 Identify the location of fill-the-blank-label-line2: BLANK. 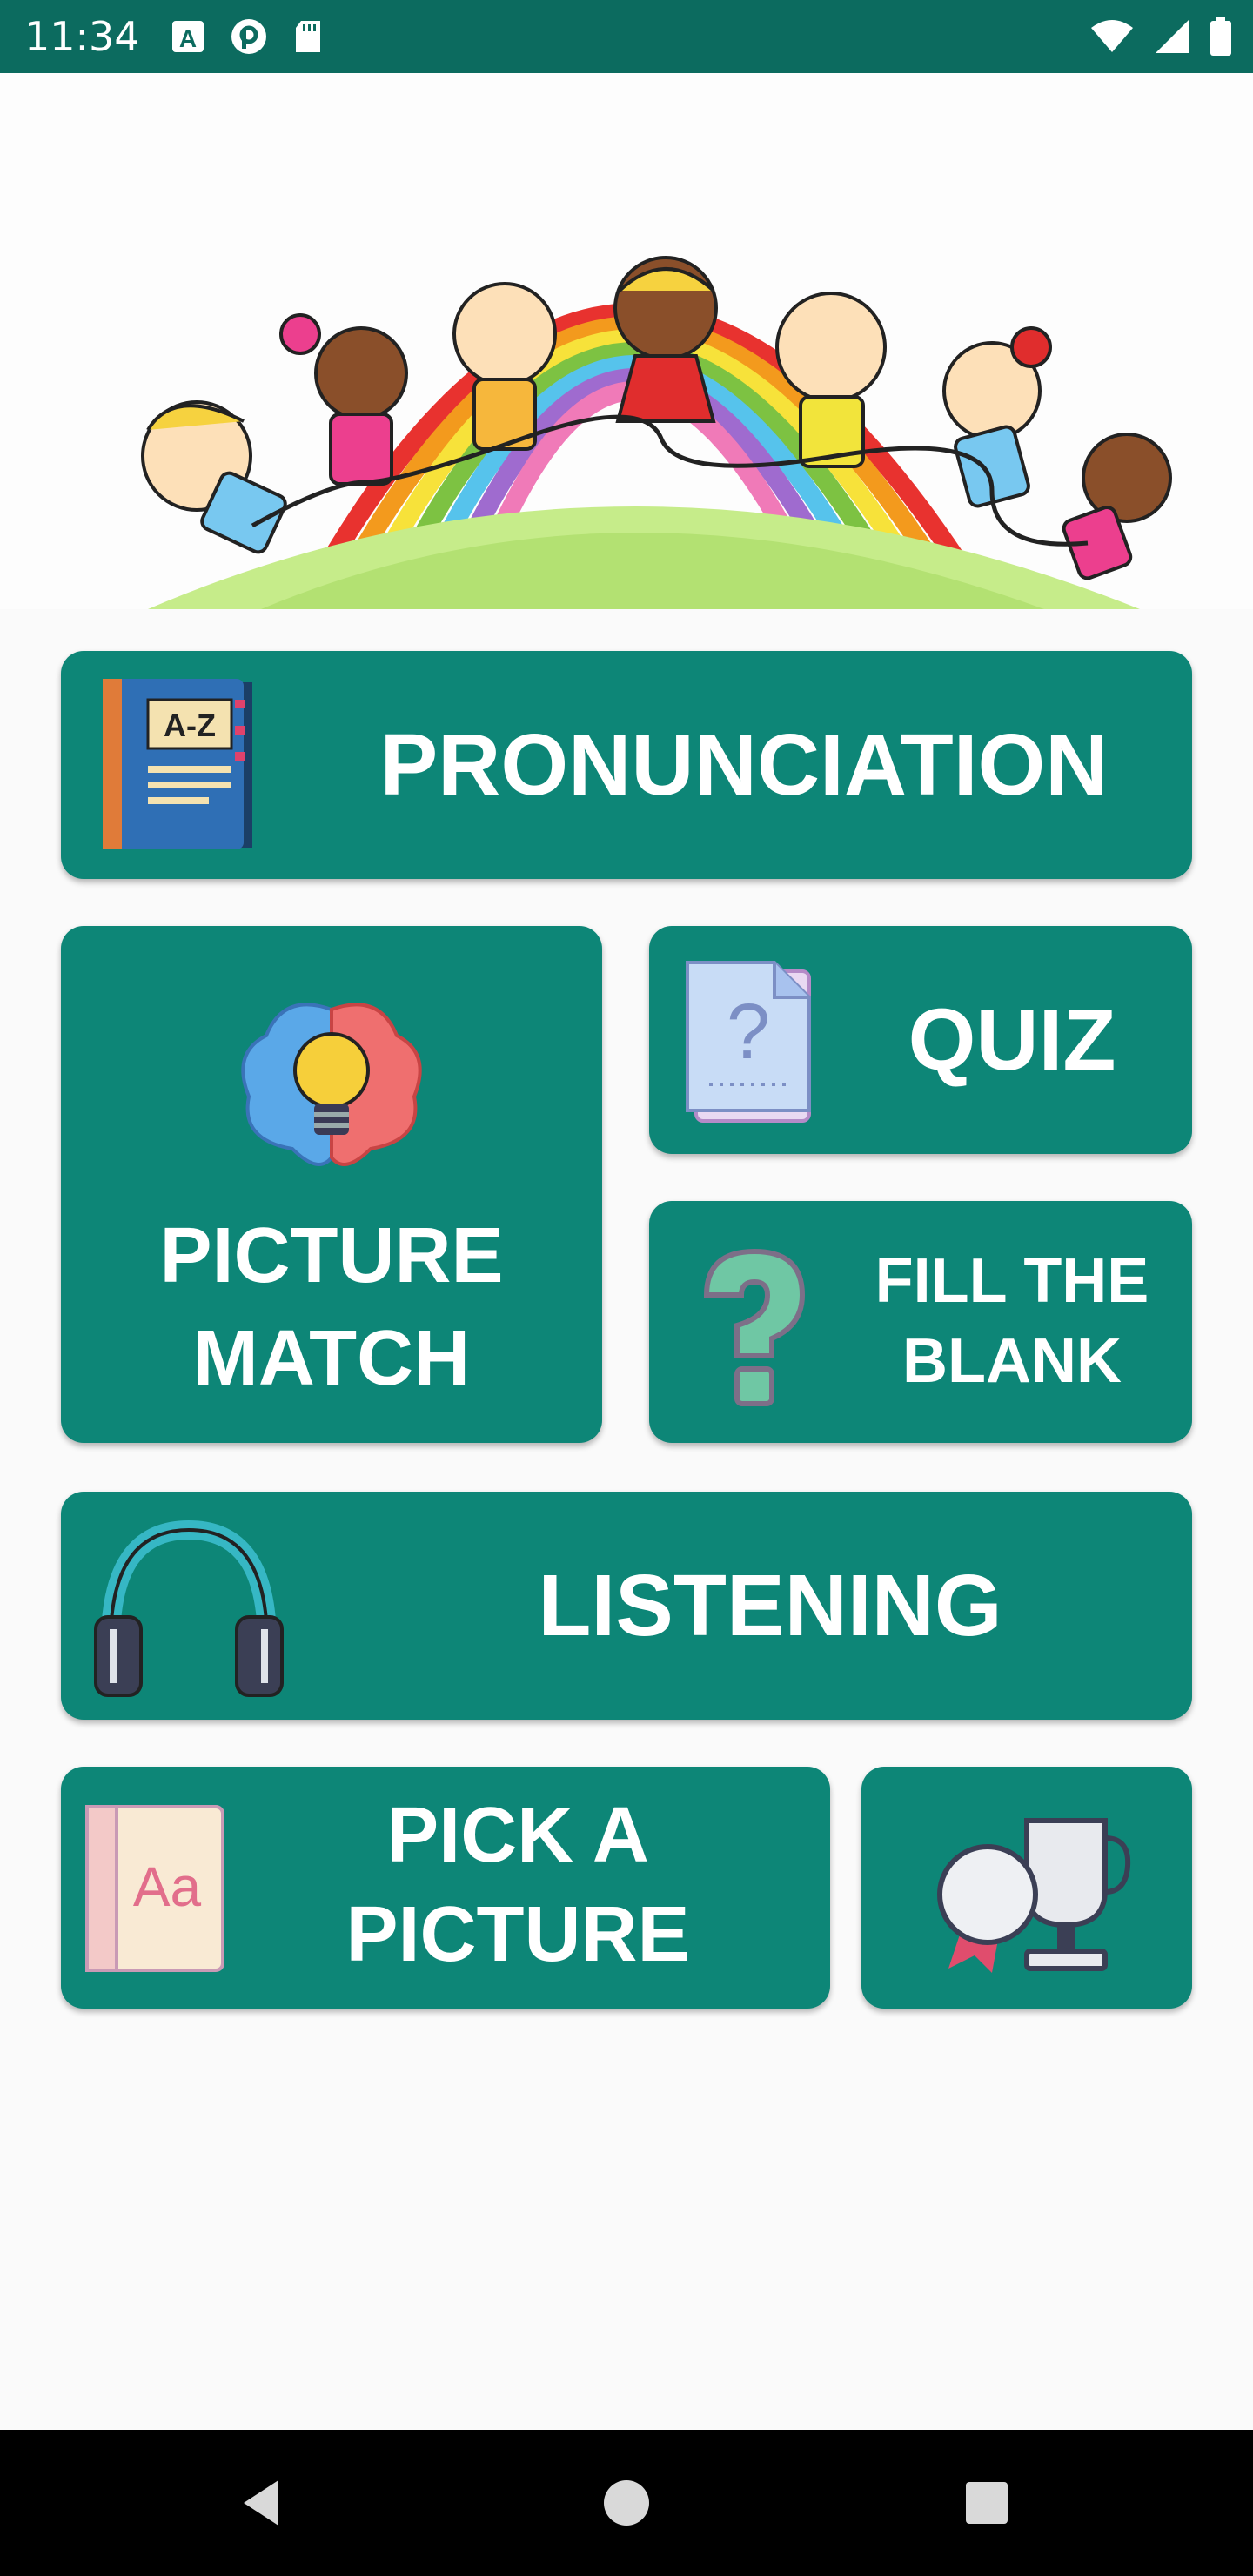
(1012, 1361).